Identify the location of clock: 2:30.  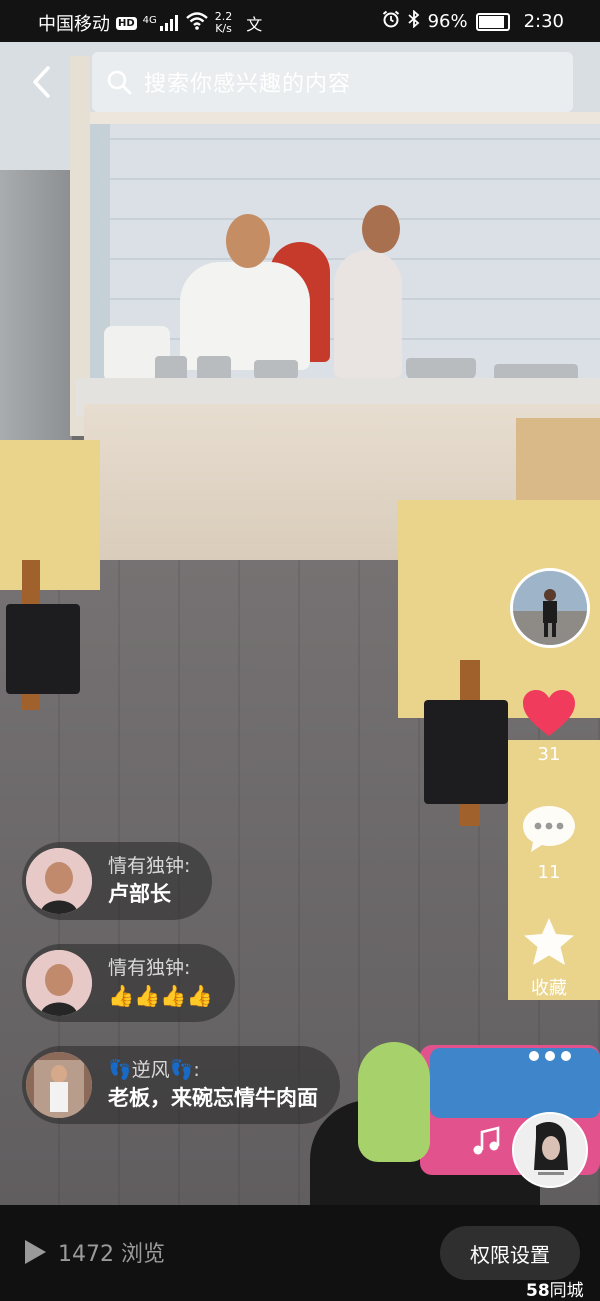
(543, 21).